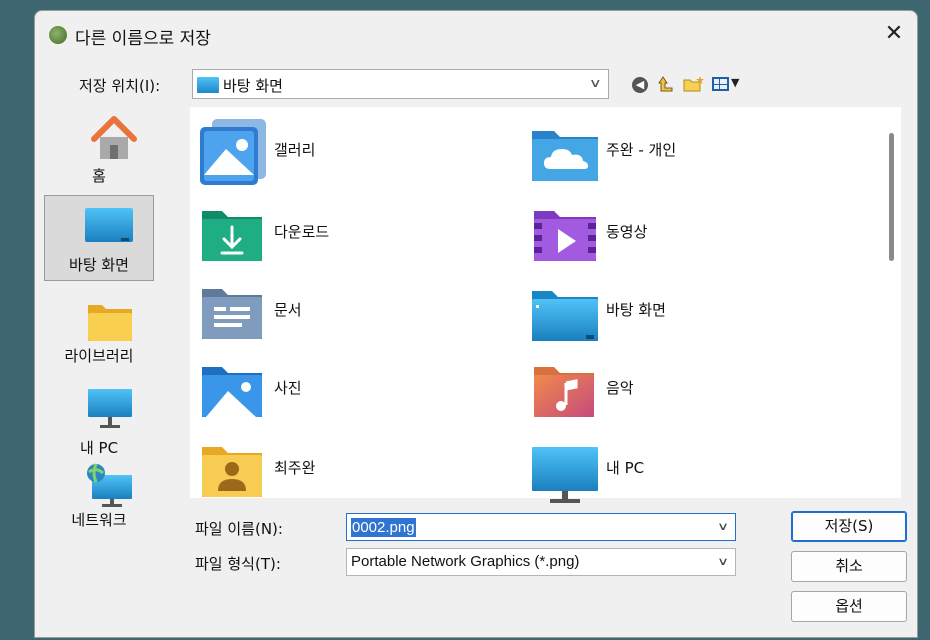  Describe the element at coordinates (302, 232) in the screenshot. I see `list-item-label: 다운로드` at that location.